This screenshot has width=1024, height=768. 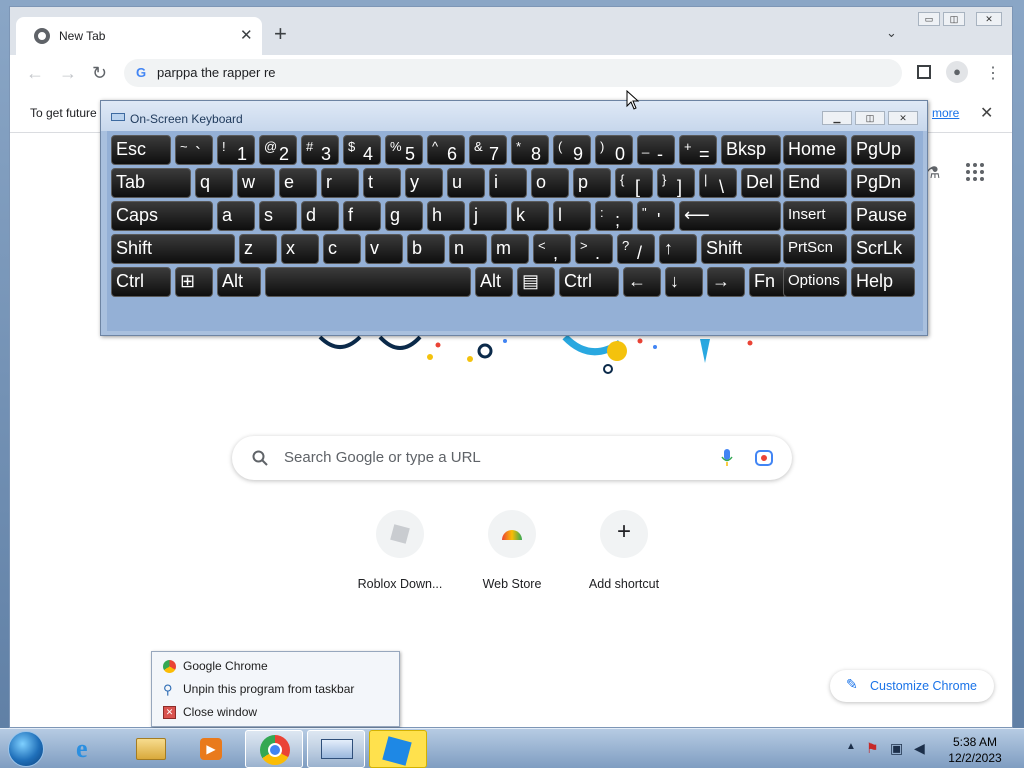 What do you see at coordinates (141, 282) in the screenshot?
I see `osk-key-4-0: Ctrl` at bounding box center [141, 282].